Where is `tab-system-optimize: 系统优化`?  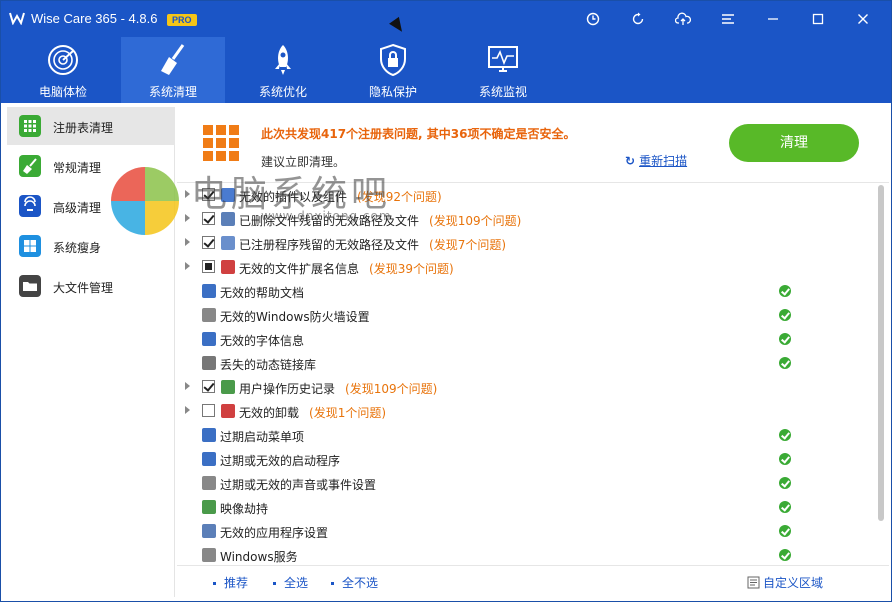
tab-system-optimize: 系统优化 is located at coordinates (283, 70).